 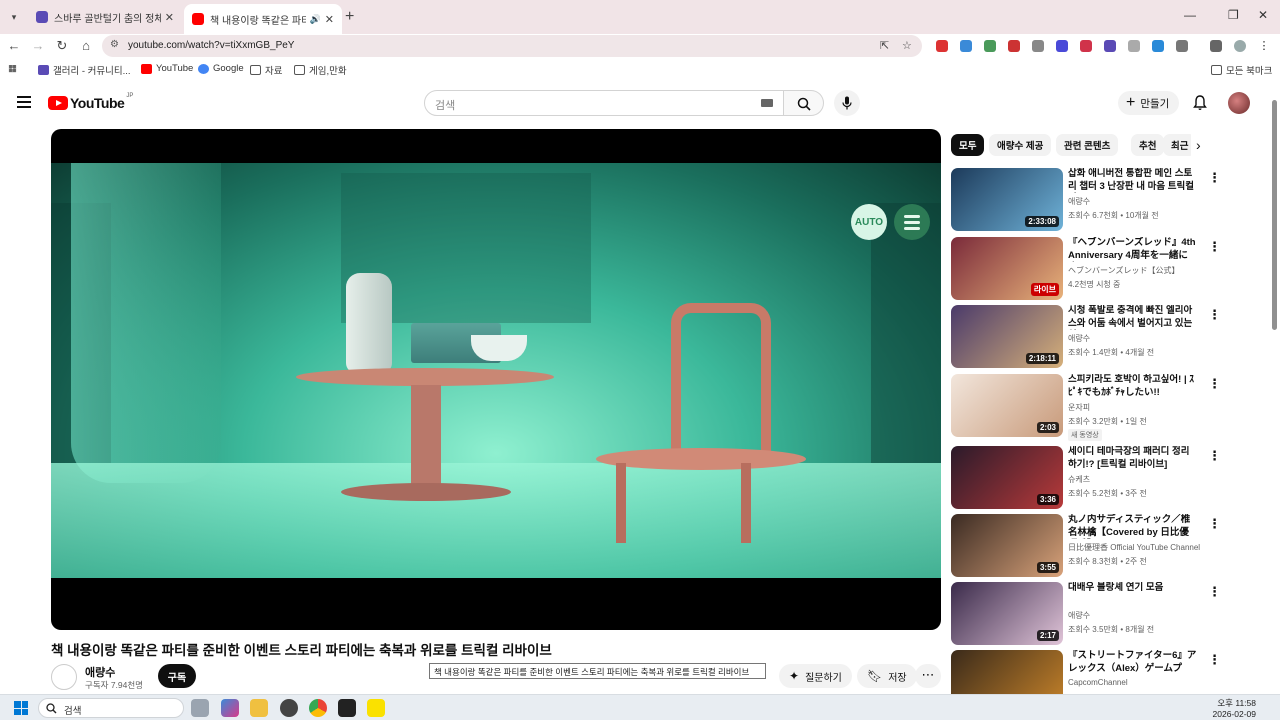 I want to click on recommendation-channel: 운자피, so click(x=1079, y=407).